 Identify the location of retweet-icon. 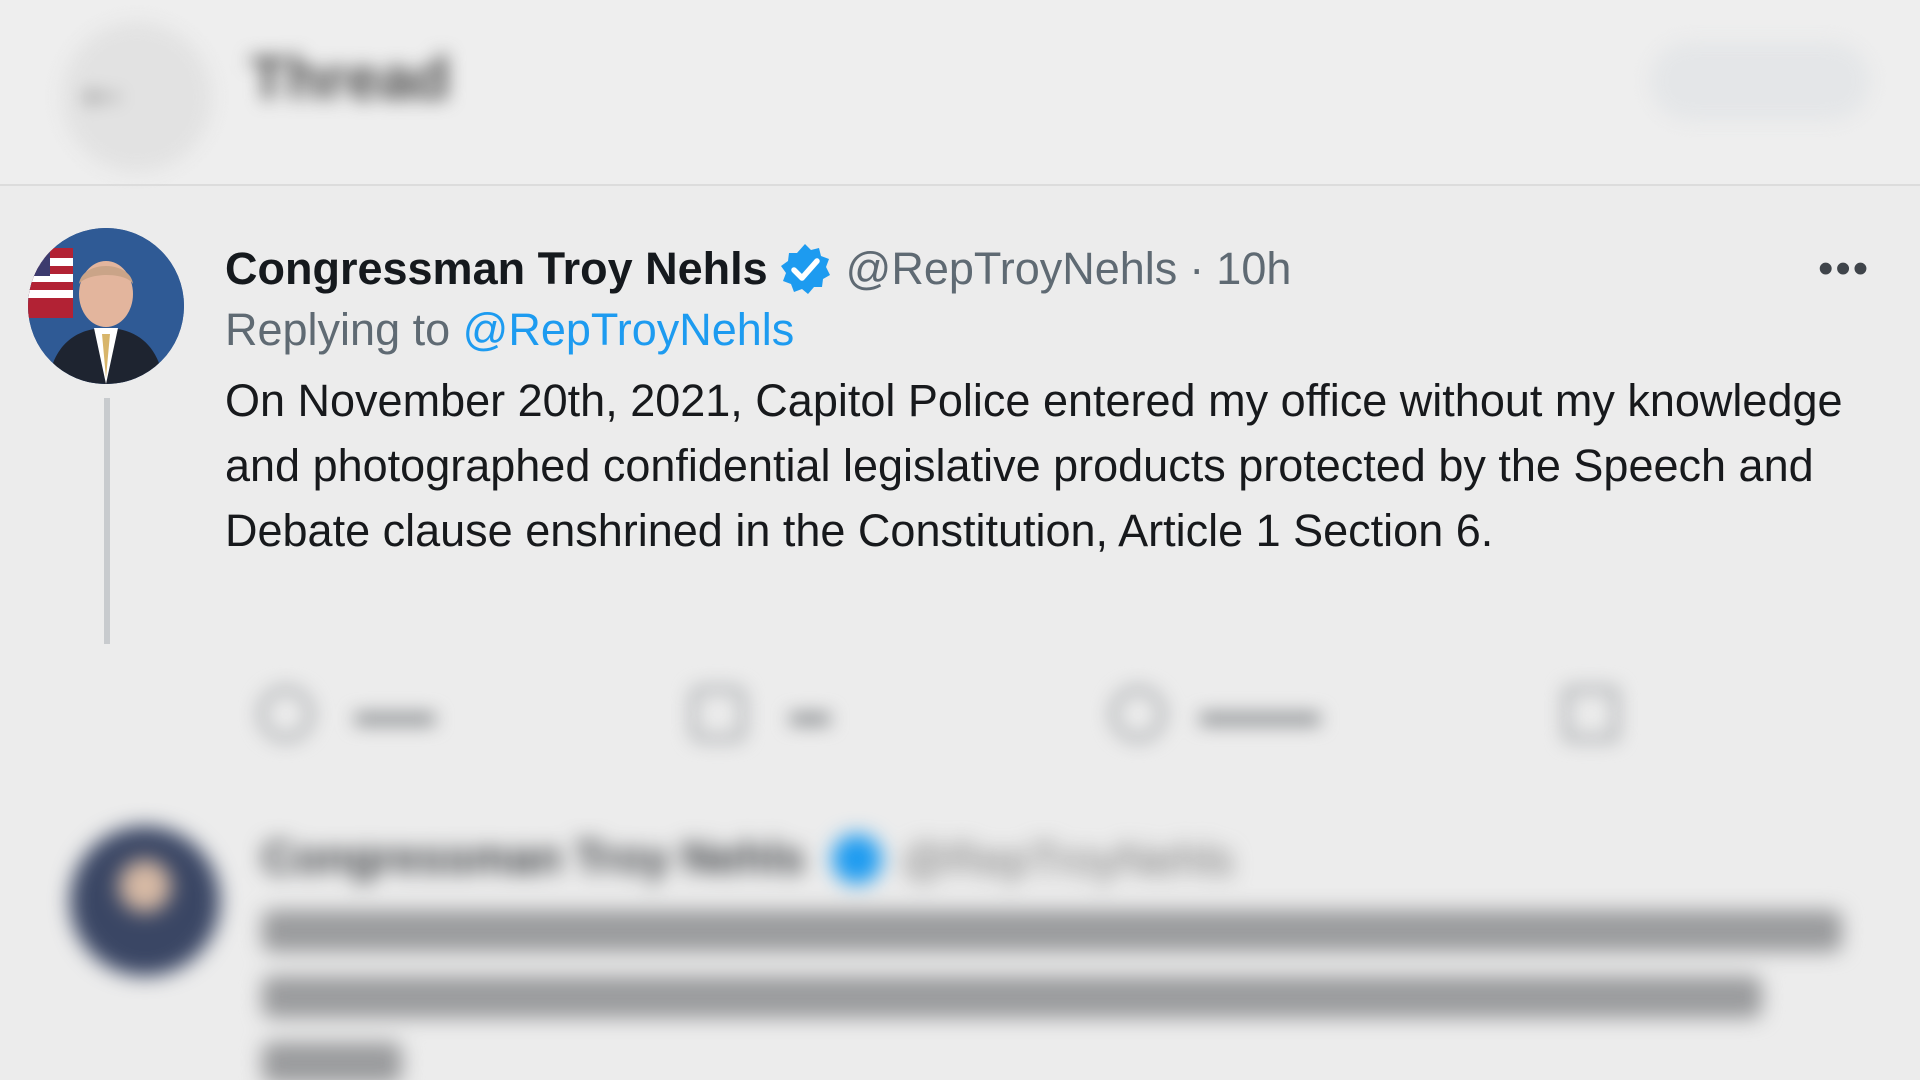
(718, 714).